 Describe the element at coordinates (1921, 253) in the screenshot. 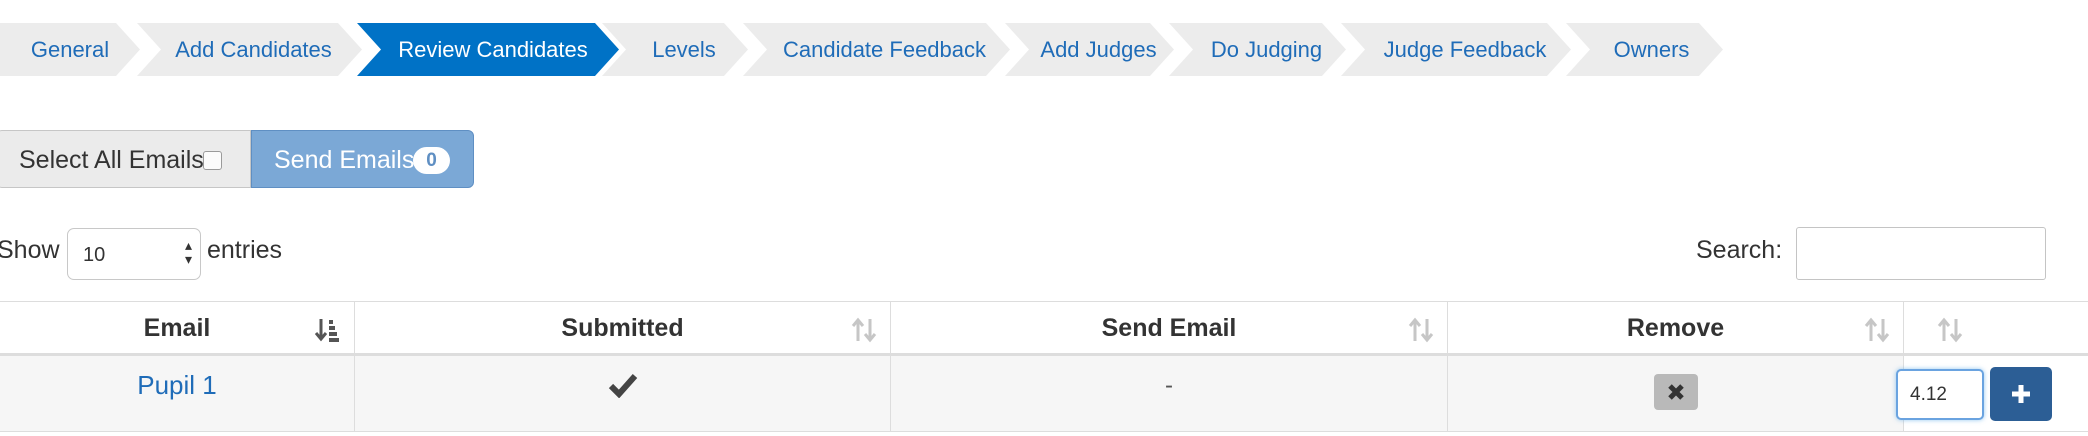

I see `search-input` at that location.